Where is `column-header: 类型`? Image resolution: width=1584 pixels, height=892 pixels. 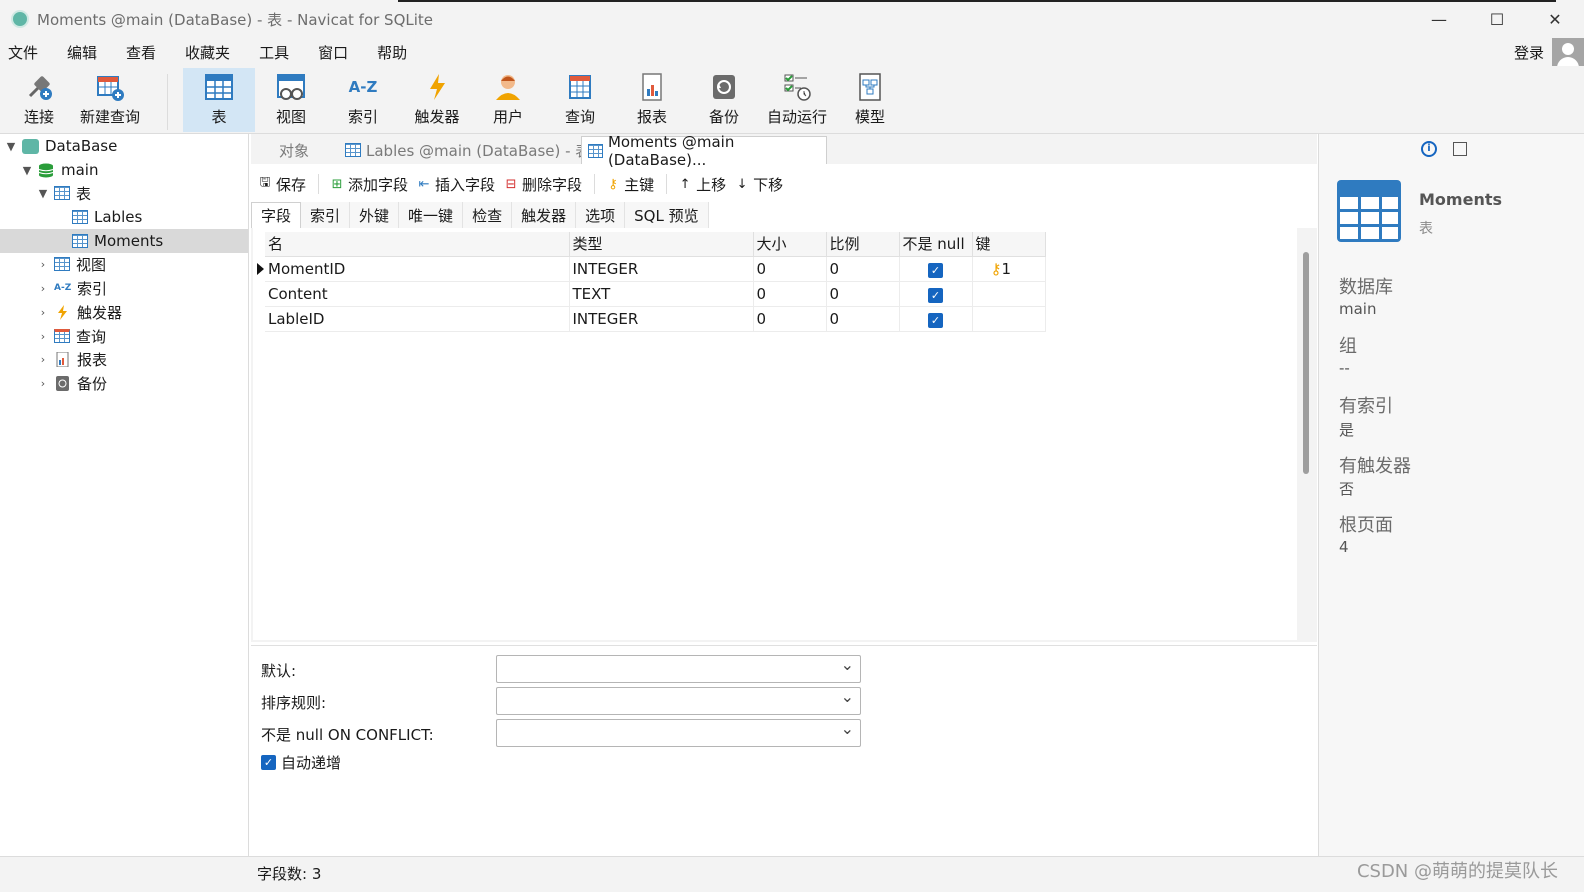 column-header: 类型 is located at coordinates (661, 244).